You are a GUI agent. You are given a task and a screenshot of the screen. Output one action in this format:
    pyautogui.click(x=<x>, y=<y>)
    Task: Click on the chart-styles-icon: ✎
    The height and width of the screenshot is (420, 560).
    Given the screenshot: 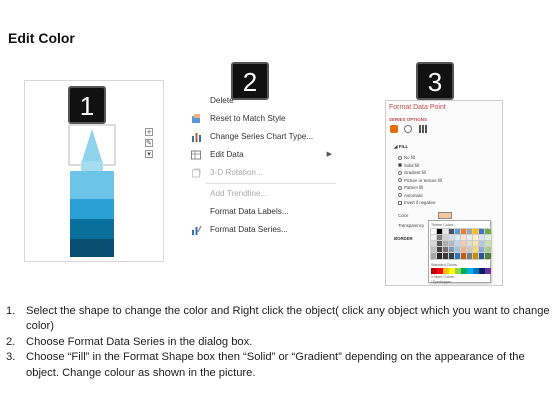 What is the action you would take?
    pyautogui.click(x=149, y=143)
    